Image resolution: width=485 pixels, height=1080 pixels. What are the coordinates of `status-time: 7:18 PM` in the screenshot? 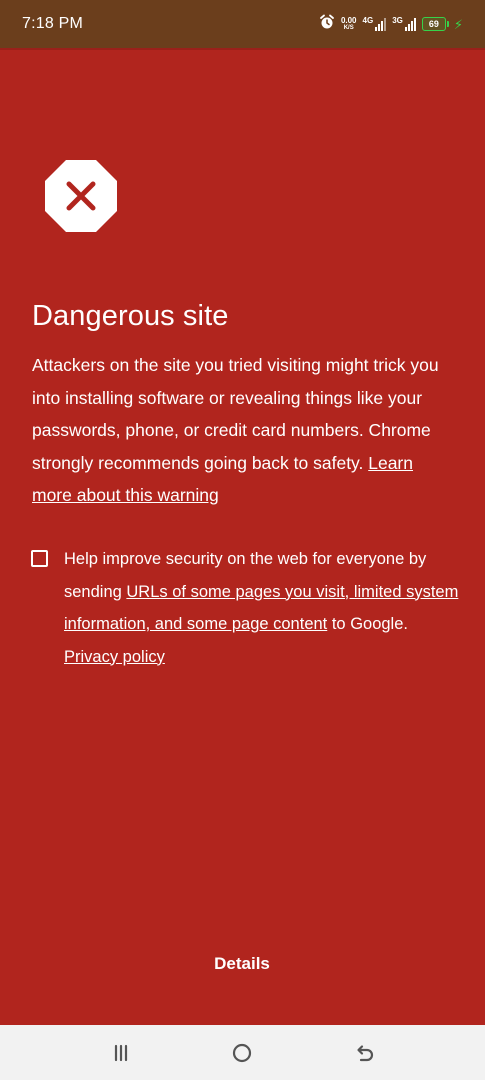 It's located at (52, 23).